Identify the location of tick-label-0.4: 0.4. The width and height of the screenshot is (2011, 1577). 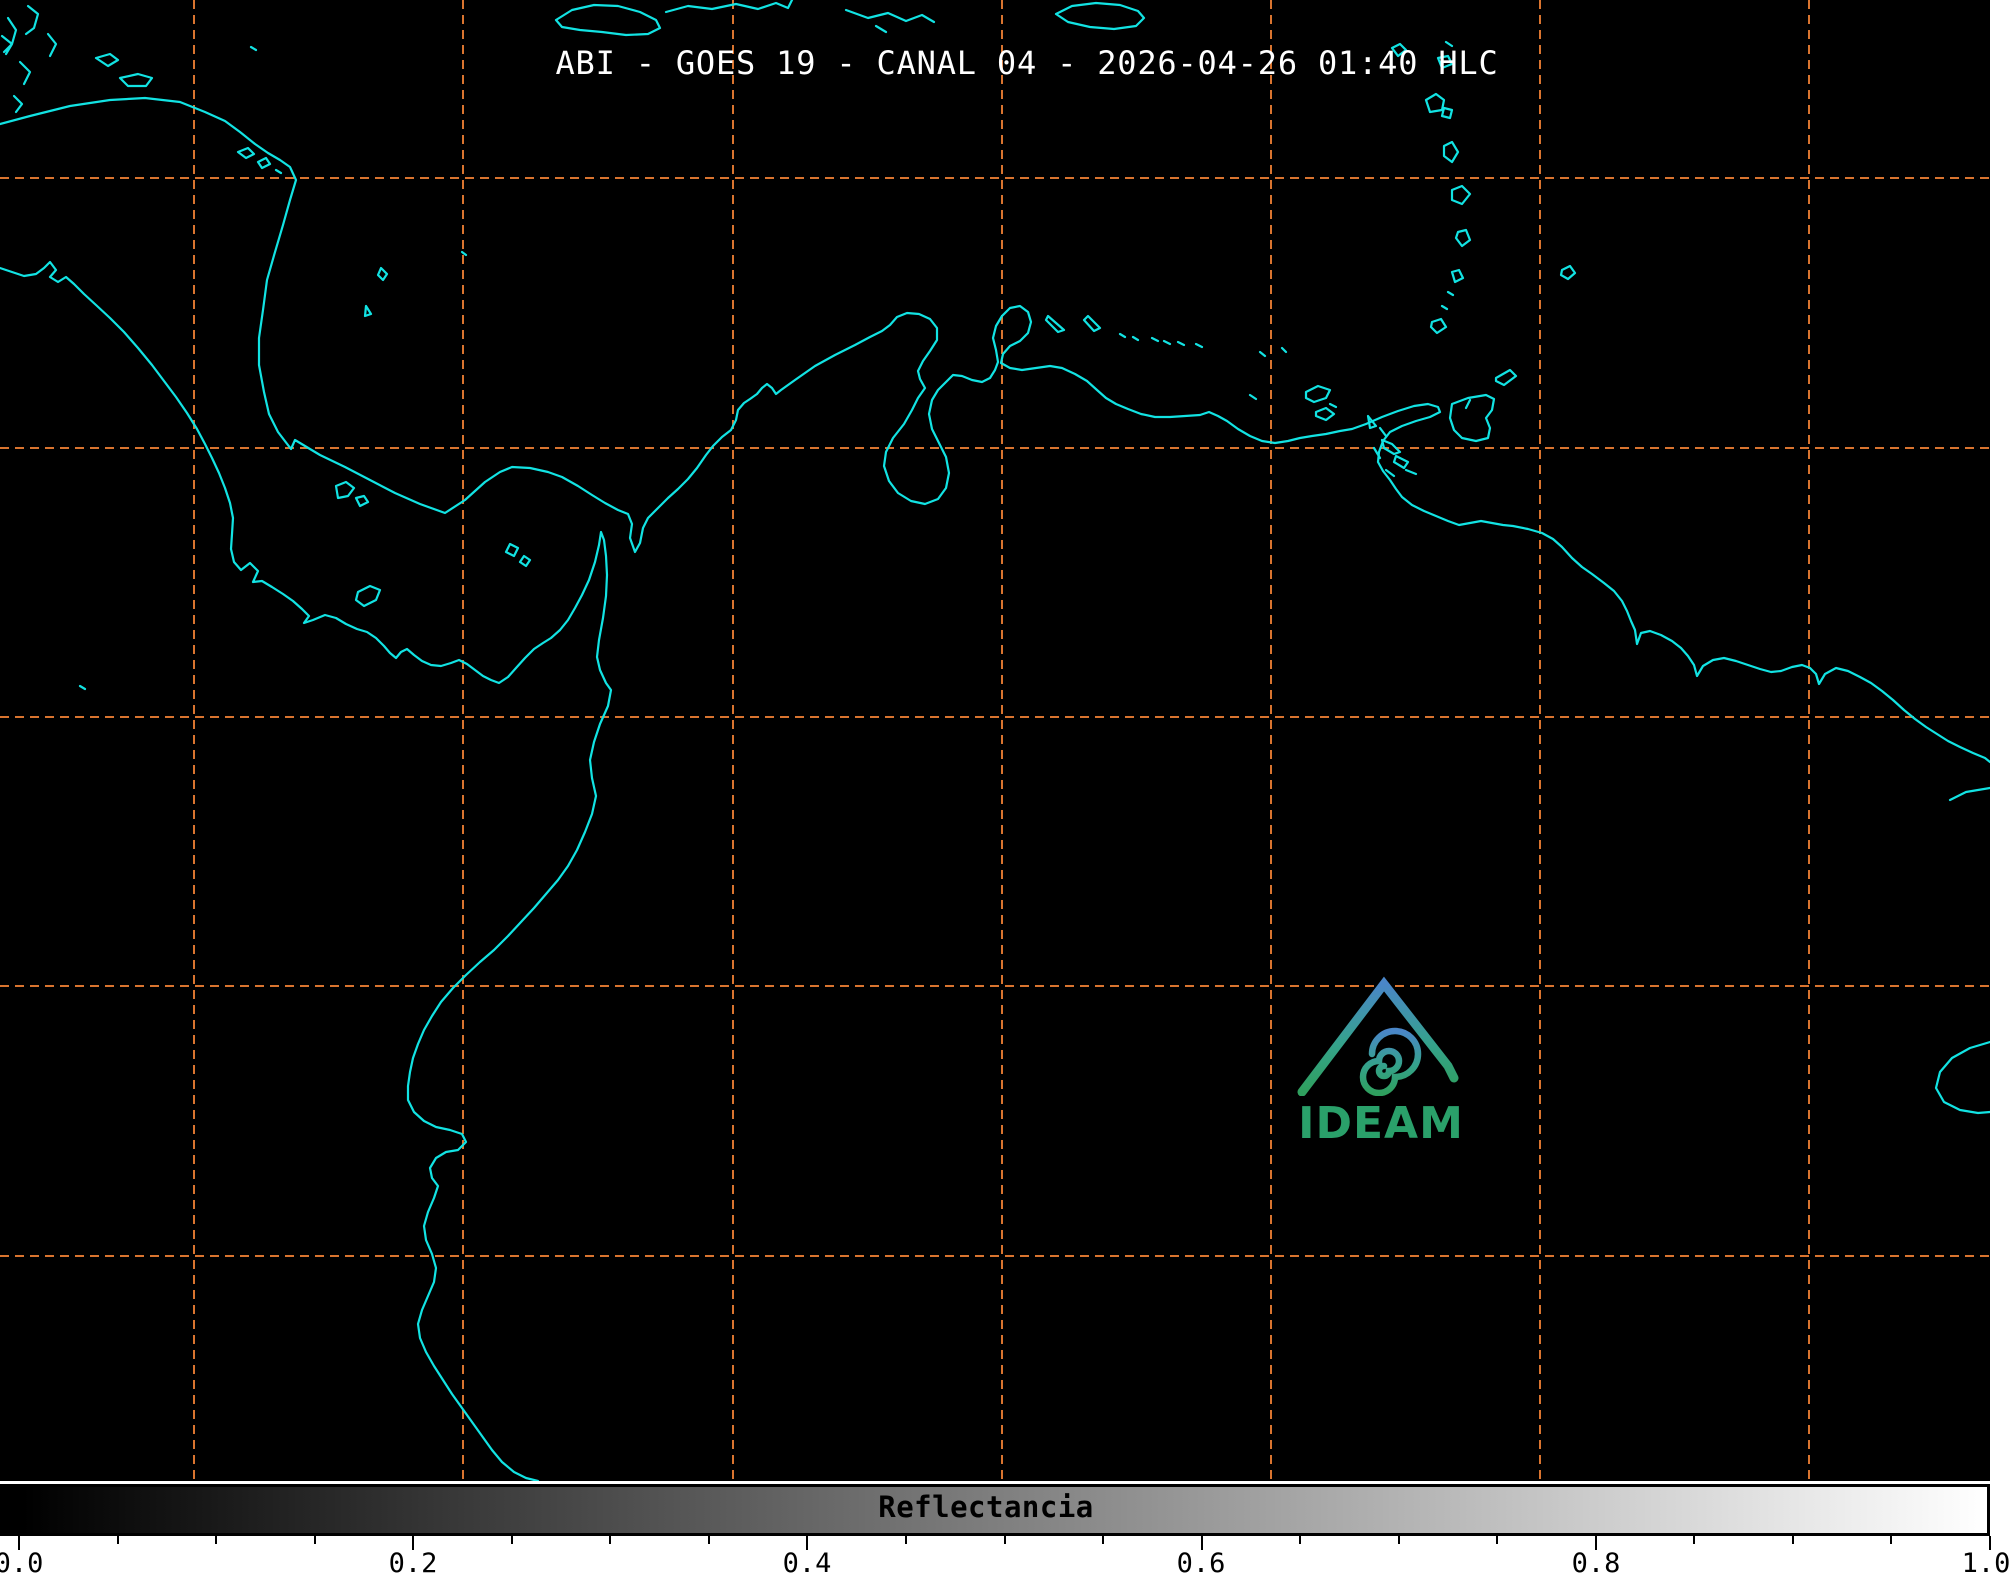
(807, 1562).